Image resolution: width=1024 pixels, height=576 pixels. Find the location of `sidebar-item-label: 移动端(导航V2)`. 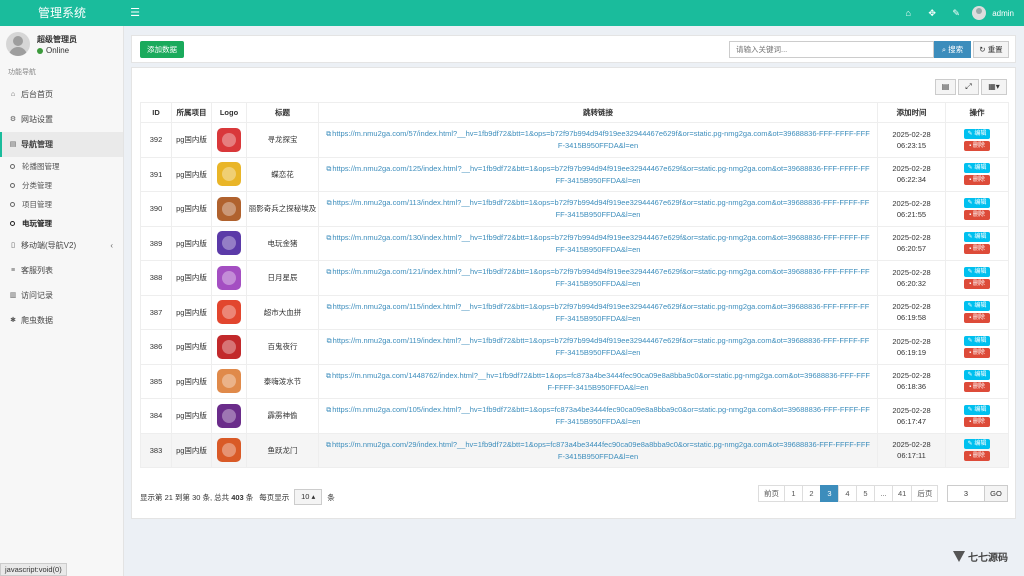

sidebar-item-label: 移动端(导航V2) is located at coordinates (49, 245).